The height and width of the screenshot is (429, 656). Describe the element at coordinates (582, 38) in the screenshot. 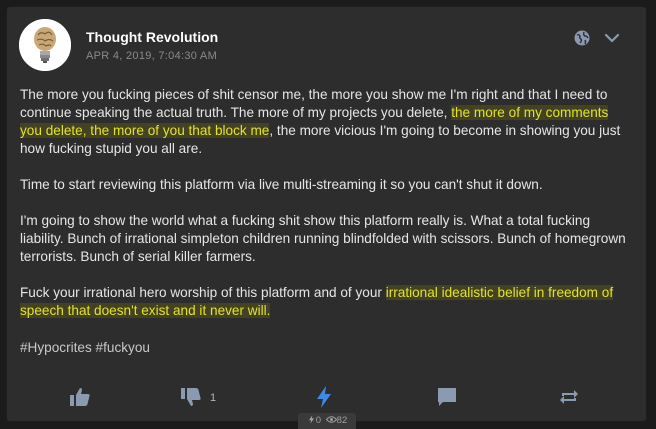

I see `globe-icon` at that location.